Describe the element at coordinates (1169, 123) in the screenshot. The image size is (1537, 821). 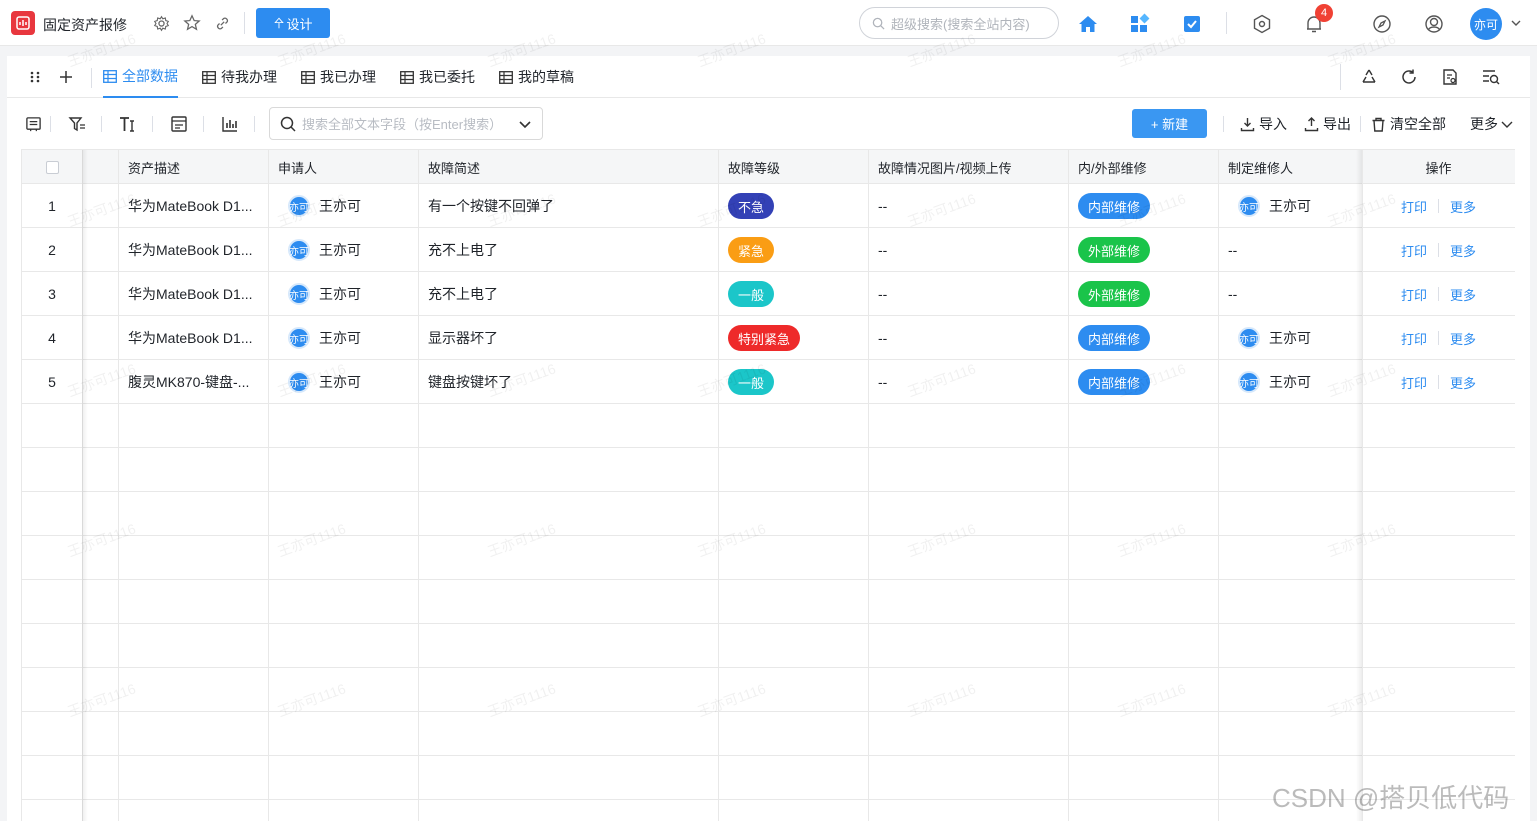
I see `new-record-button: + 新建` at that location.